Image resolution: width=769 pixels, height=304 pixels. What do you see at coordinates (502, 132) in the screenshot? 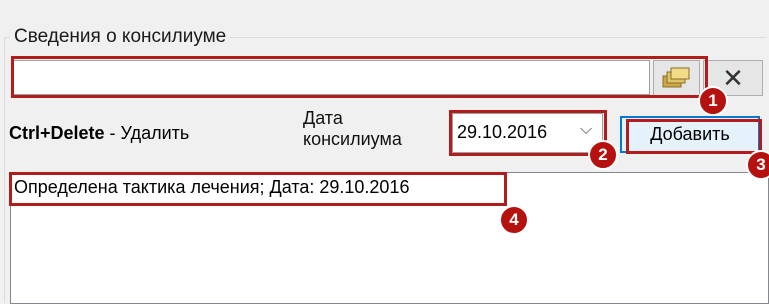
I see `date-value: 29.10.2016` at bounding box center [502, 132].